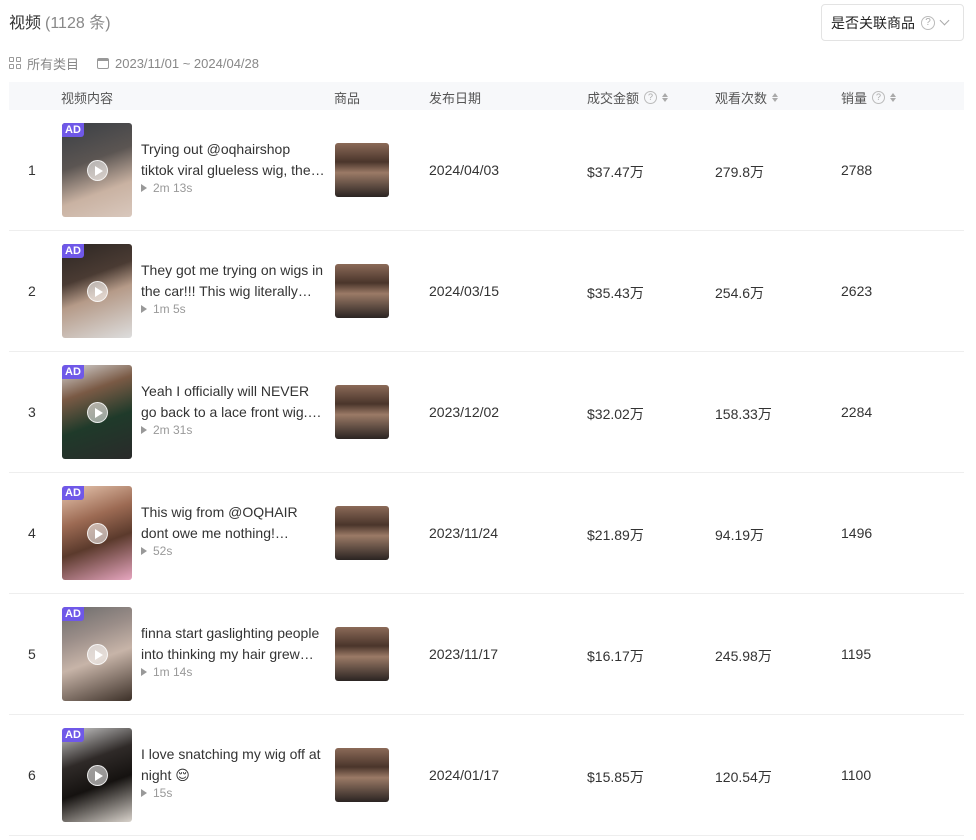 This screenshot has height=840, width=976. Describe the element at coordinates (87, 98) in the screenshot. I see `col-video: 视频内容` at that location.